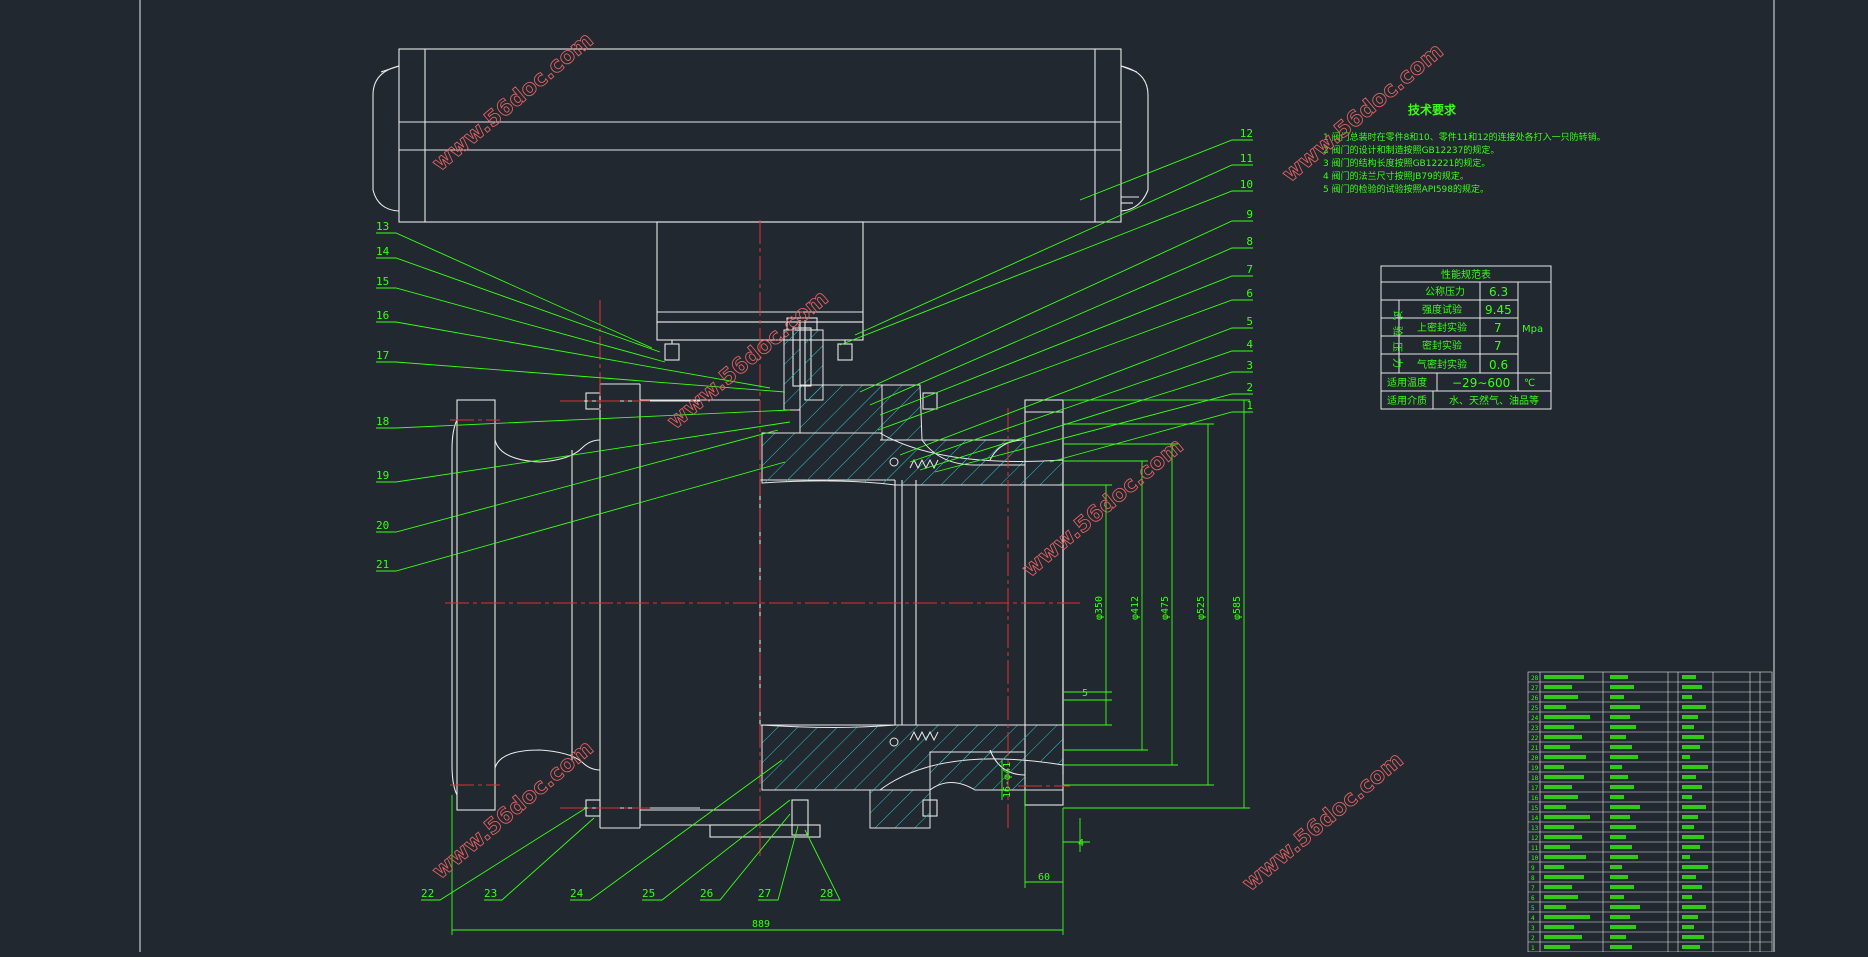 Image resolution: width=1868 pixels, height=957 pixels. What do you see at coordinates (1535, 858) in the screenshot?
I see `bom-row-number: 10` at bounding box center [1535, 858].